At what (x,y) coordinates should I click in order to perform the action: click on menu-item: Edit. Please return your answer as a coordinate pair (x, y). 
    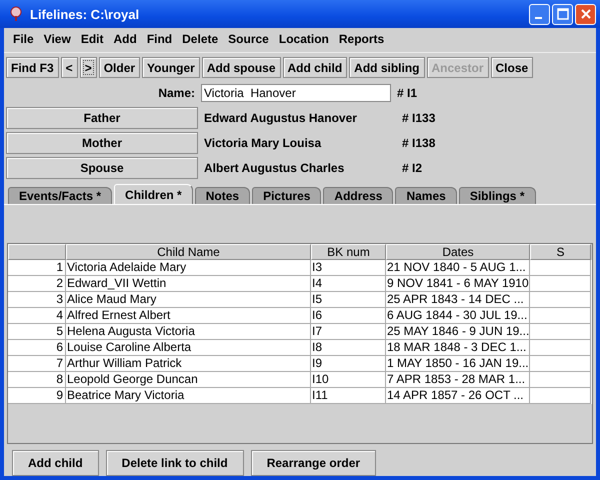
    Looking at the image, I should click on (94, 39).